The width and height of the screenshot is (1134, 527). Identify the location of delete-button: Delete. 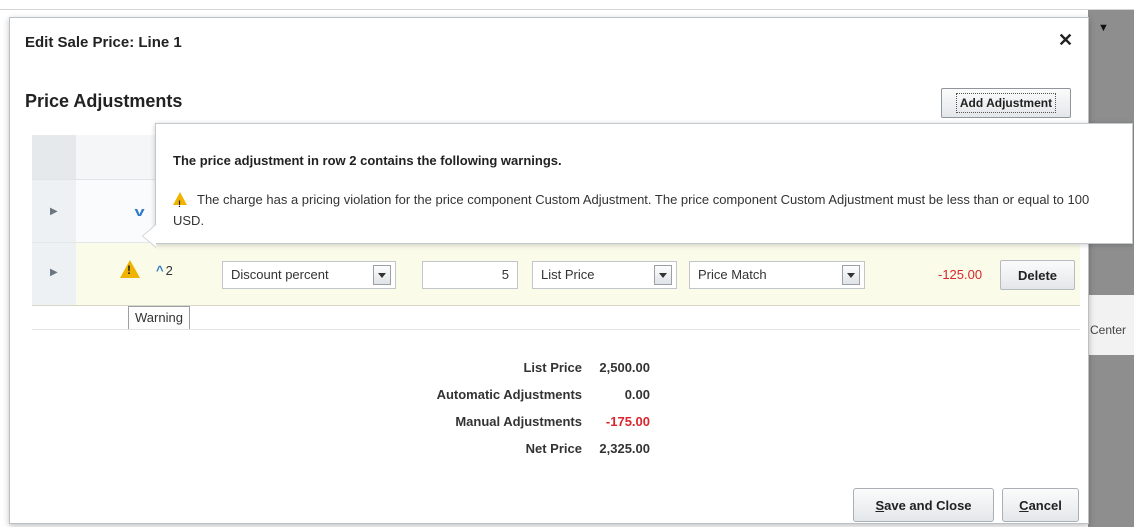
(1037, 275).